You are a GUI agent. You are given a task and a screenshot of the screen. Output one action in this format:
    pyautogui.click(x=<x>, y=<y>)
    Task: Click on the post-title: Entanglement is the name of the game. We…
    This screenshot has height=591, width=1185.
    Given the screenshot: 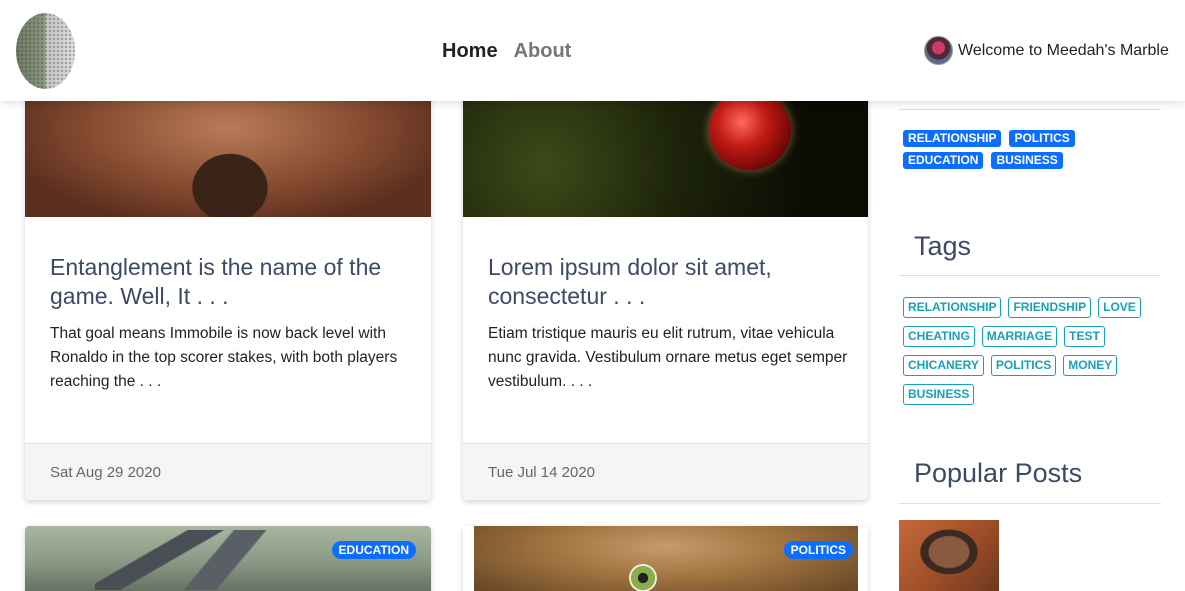 What is the action you would take?
    pyautogui.click(x=230, y=282)
    